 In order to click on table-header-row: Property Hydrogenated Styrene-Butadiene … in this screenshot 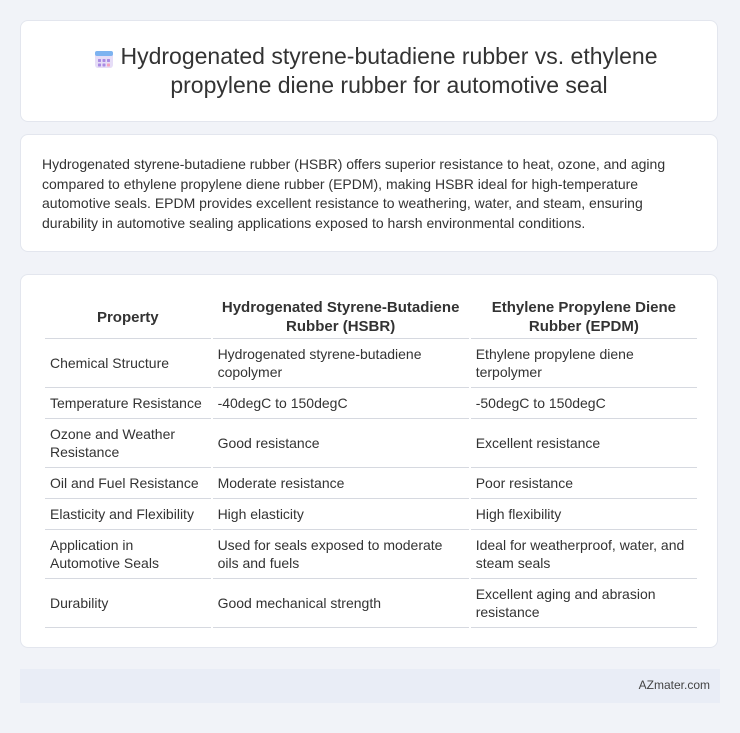, I will do `click(371, 317)`.